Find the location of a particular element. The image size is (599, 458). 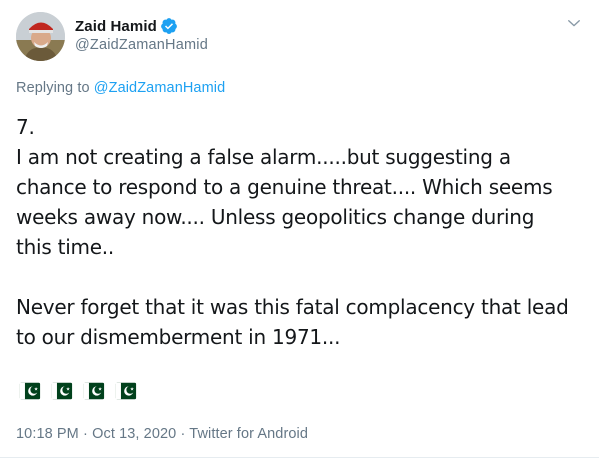

tweet-date-link: Oct 13, 2020 is located at coordinates (134, 434).